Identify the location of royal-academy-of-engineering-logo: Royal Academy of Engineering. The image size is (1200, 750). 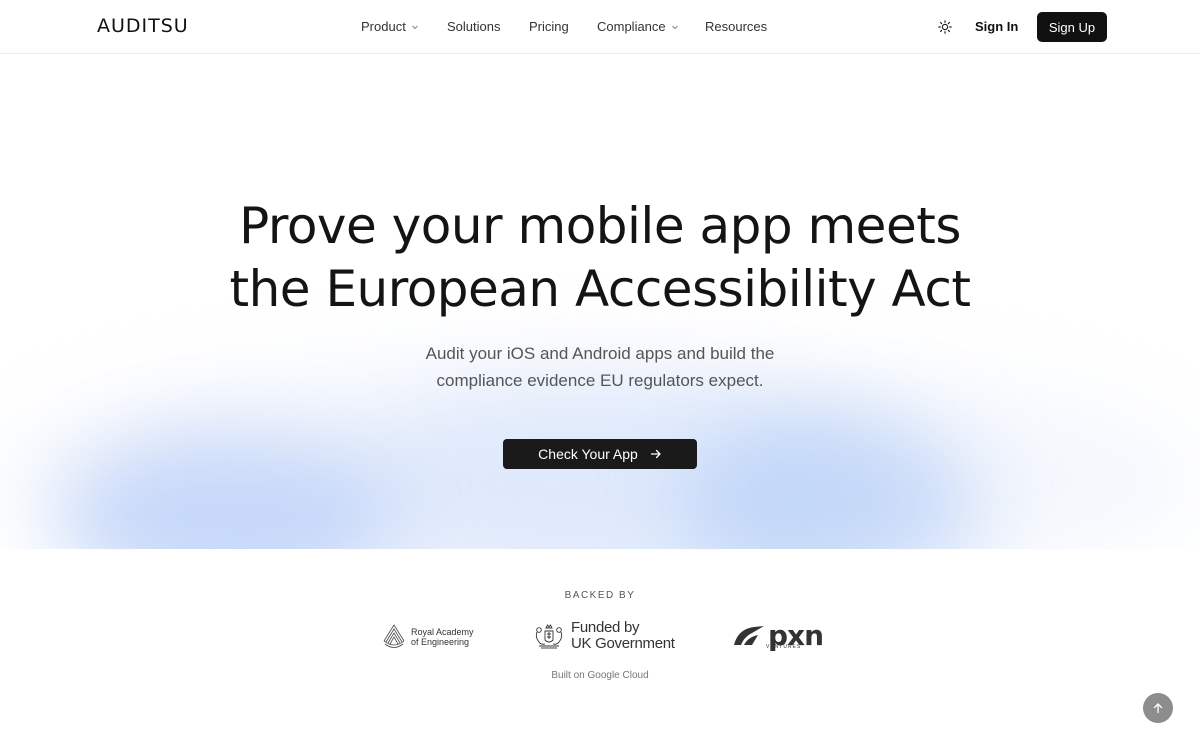
(428, 637).